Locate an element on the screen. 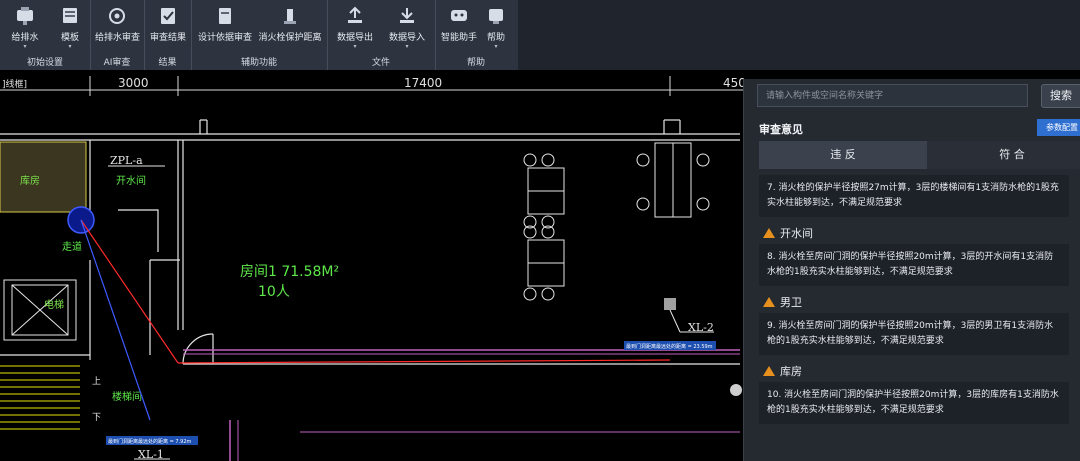  data-export-button: 数据导出 ▾ is located at coordinates (355, 27).